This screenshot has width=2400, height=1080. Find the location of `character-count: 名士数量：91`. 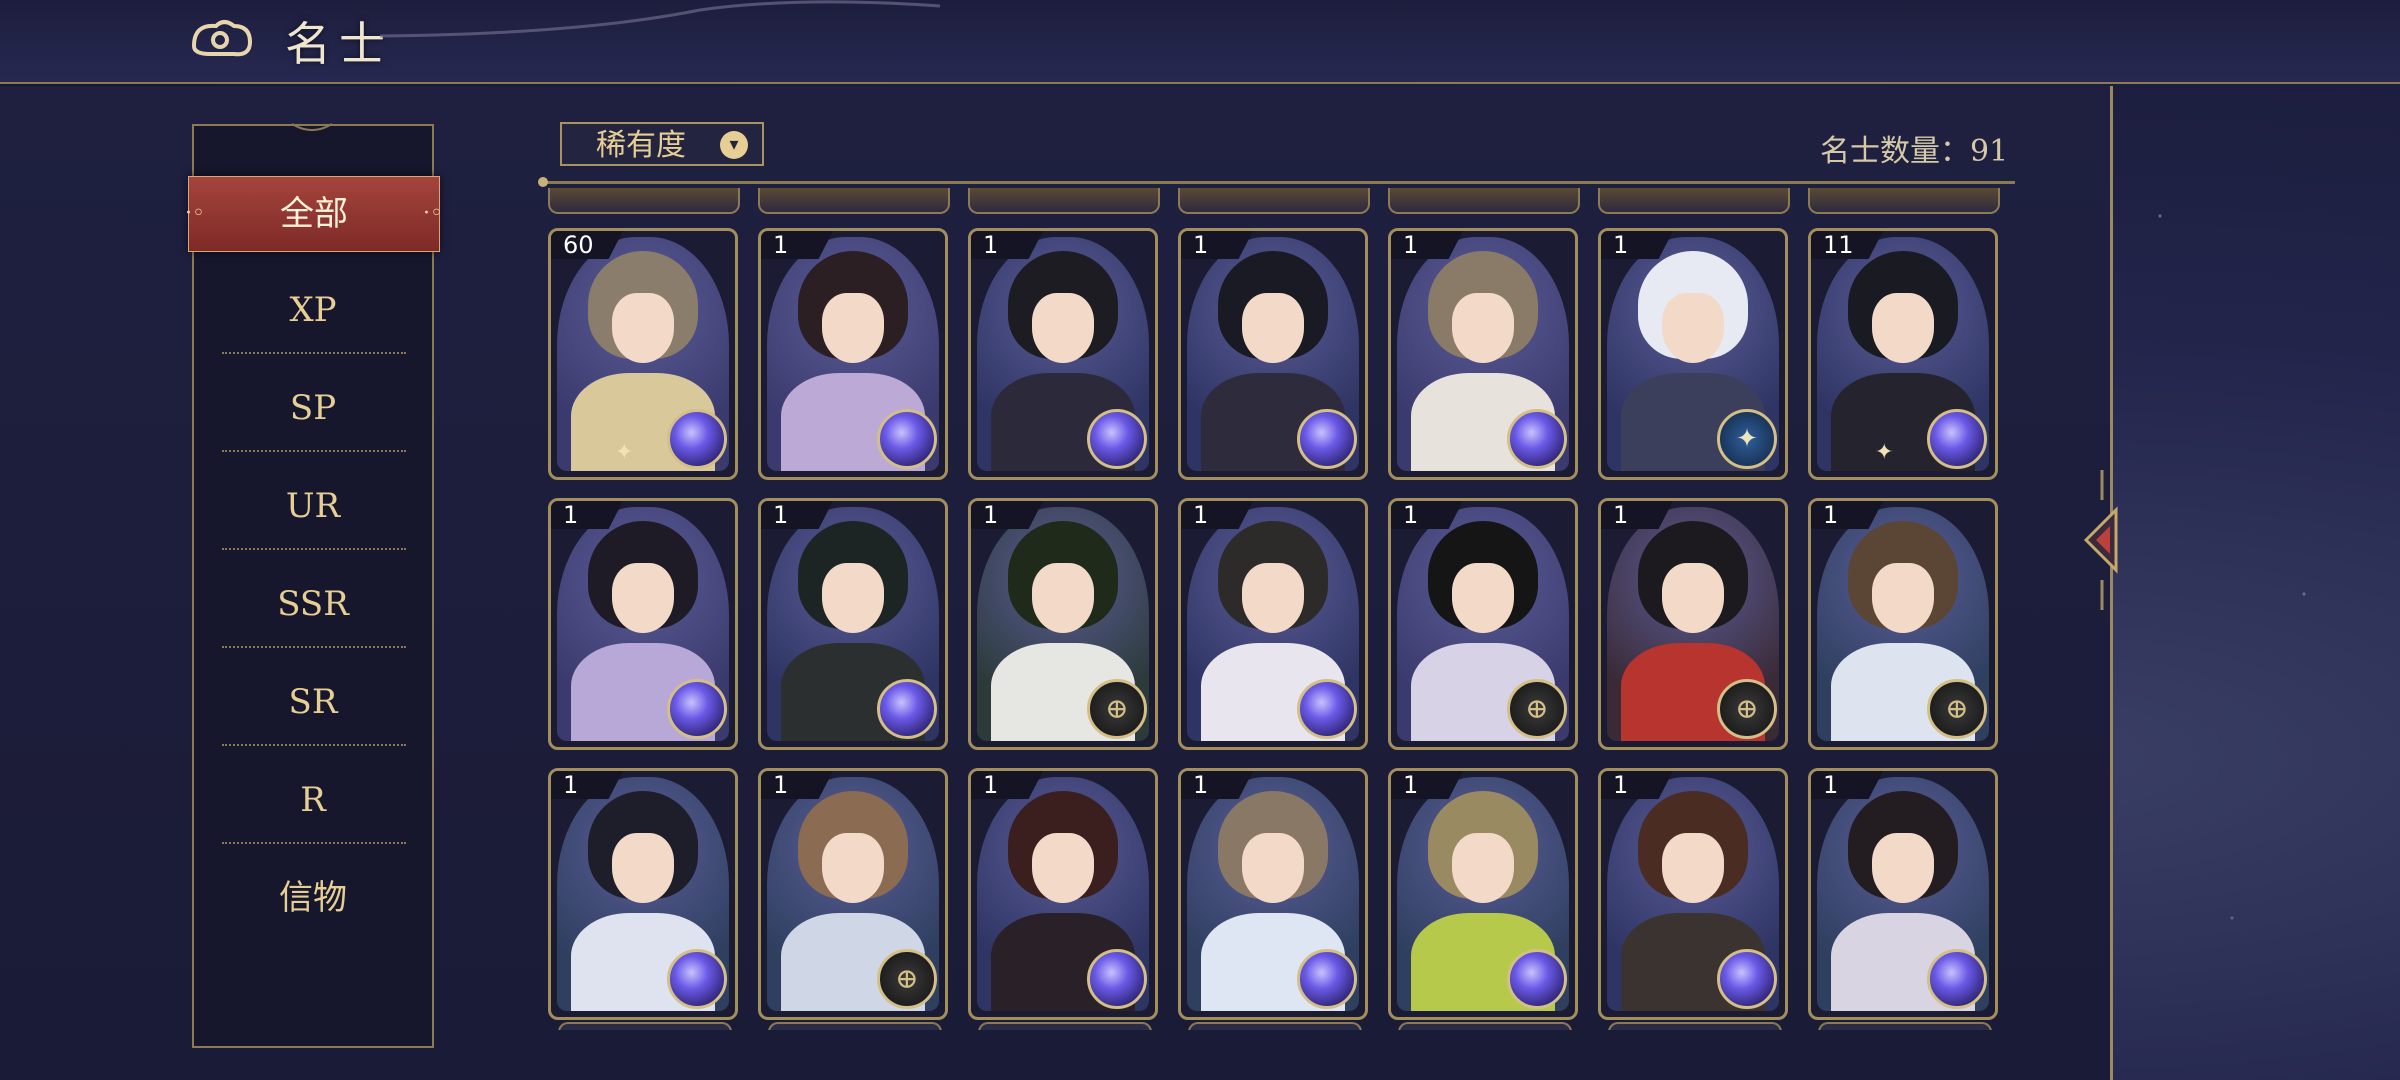

character-count: 名士数量：91 is located at coordinates (1914, 148).